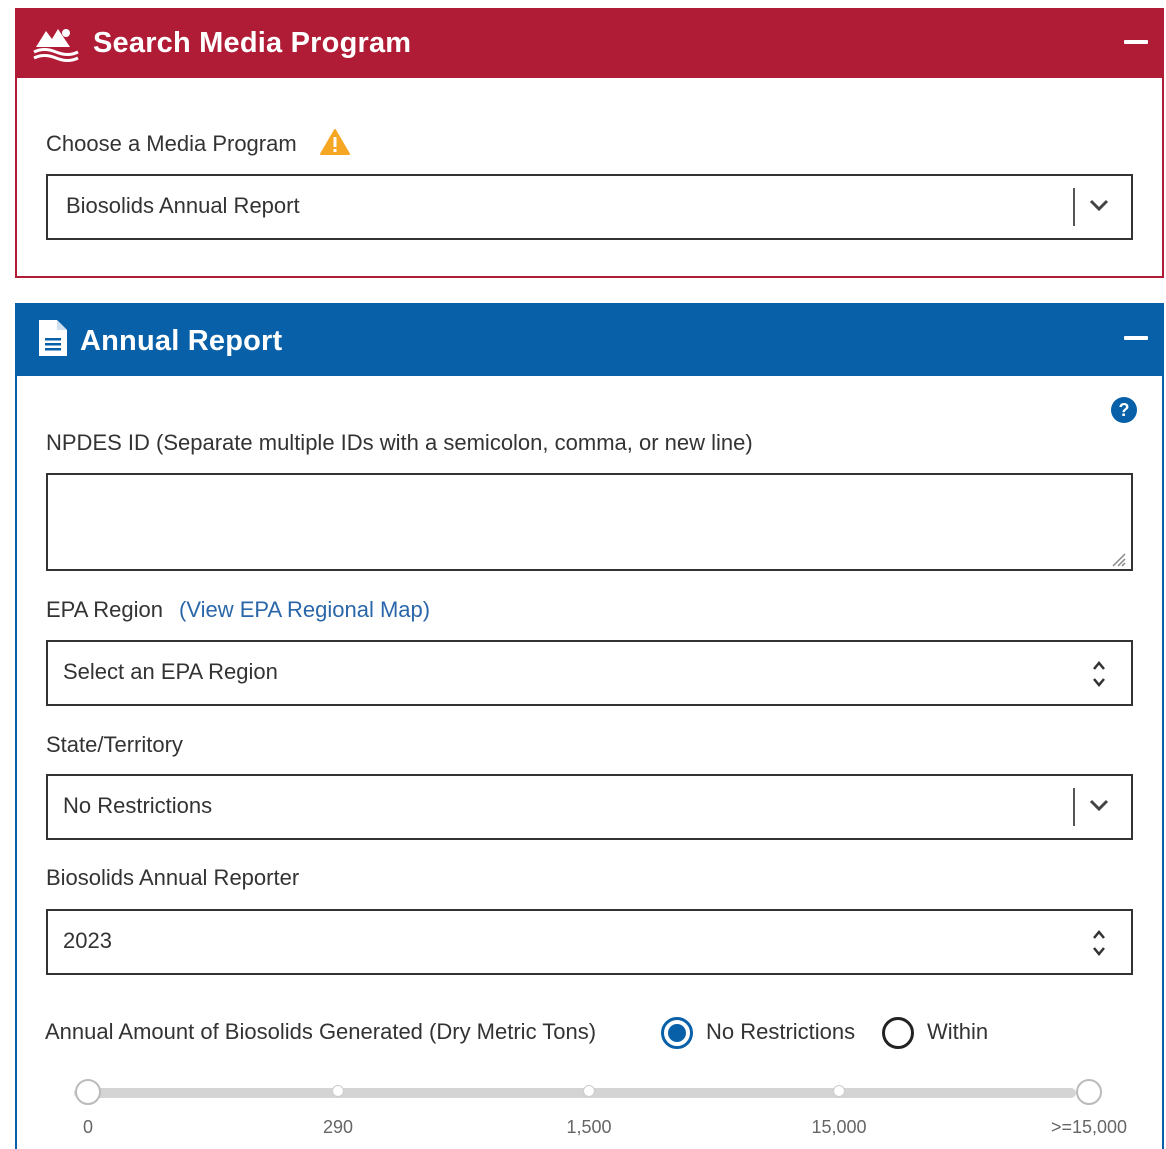 The image size is (1166, 1149). What do you see at coordinates (589, 522) in the screenshot?
I see `npdes-id-textarea` at bounding box center [589, 522].